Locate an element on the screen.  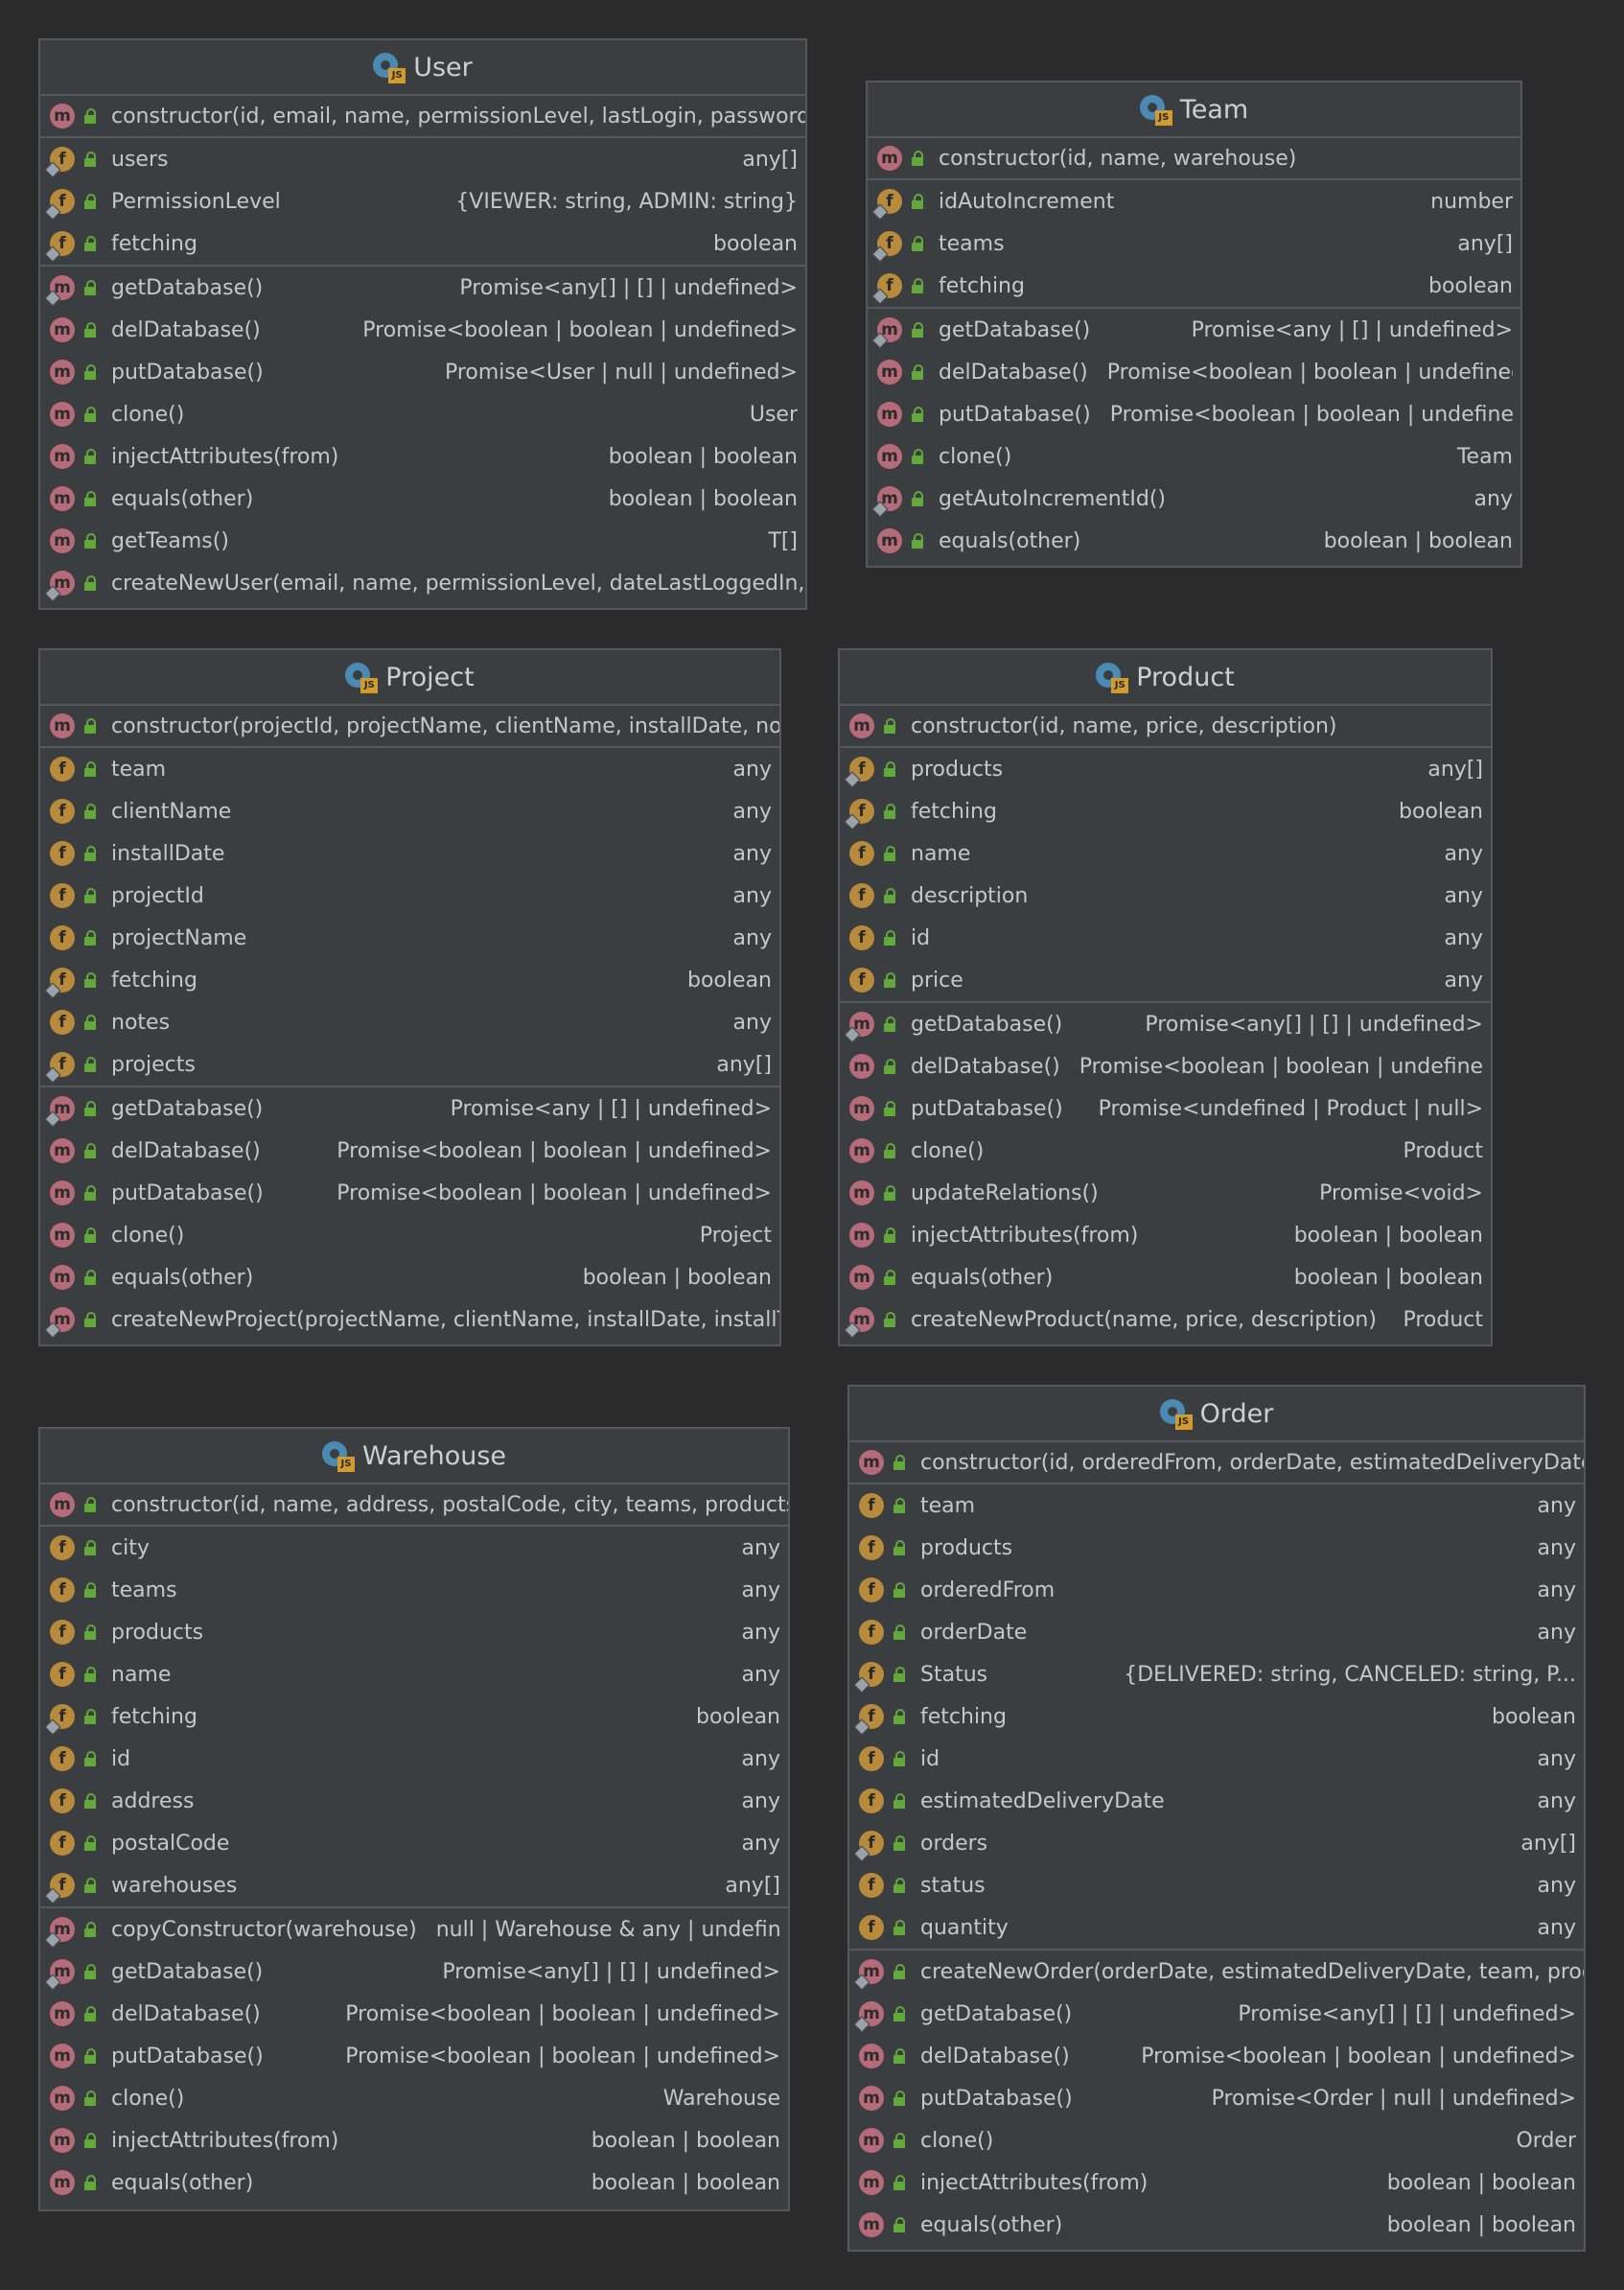
field-row: f status any is located at coordinates (1216, 1885).